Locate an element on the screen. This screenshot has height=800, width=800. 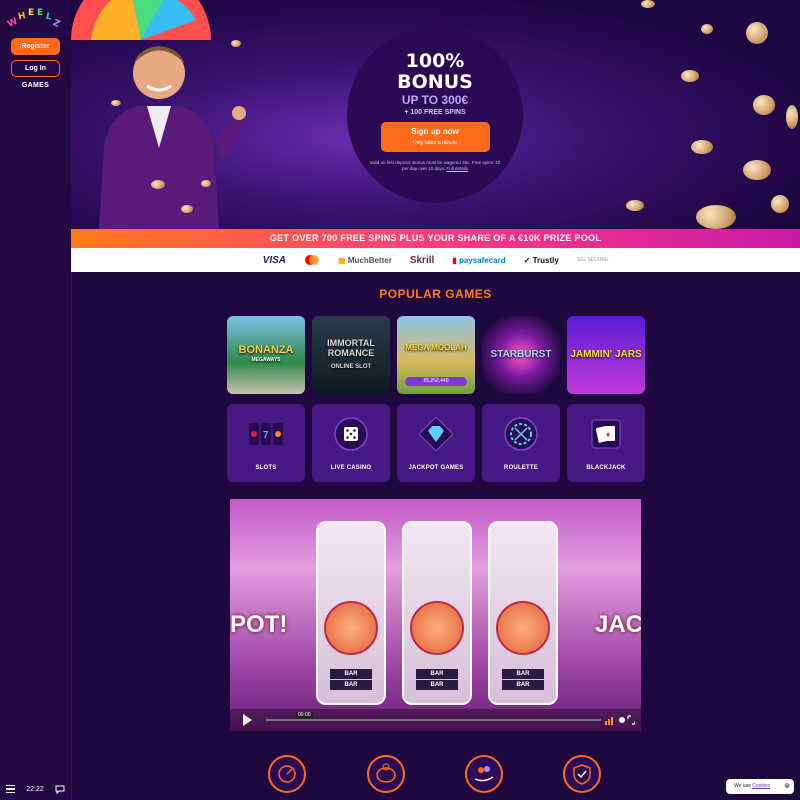
slots-icon: 7 is located at coordinates (266, 434).